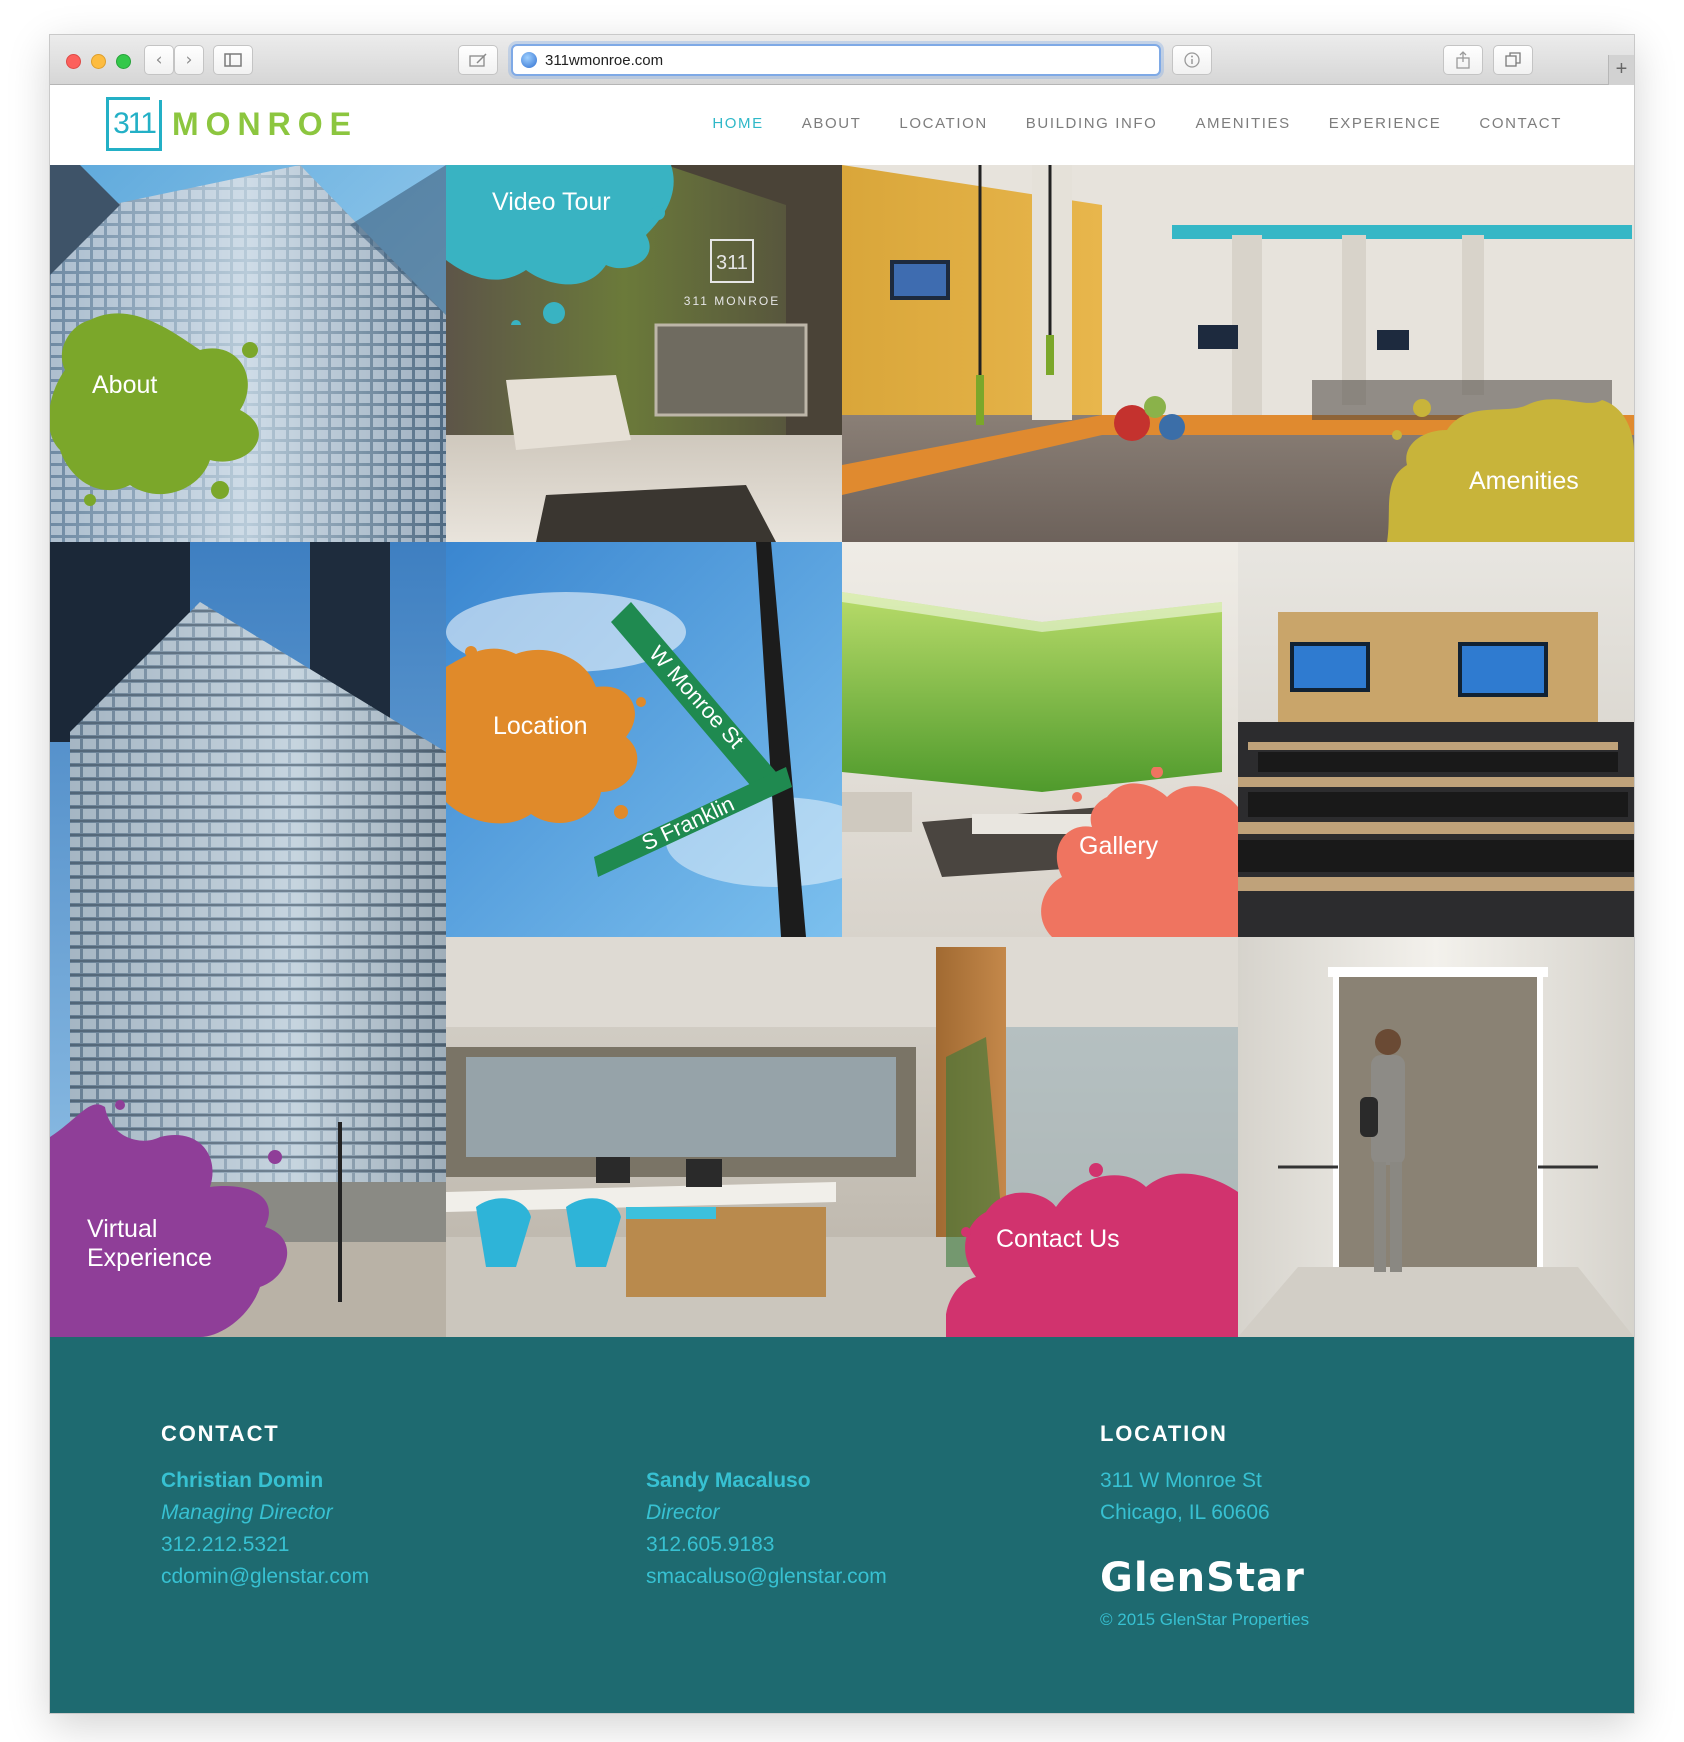 The image size is (1684, 1742). I want to click on chevron-left-icon: ‹, so click(159, 60).